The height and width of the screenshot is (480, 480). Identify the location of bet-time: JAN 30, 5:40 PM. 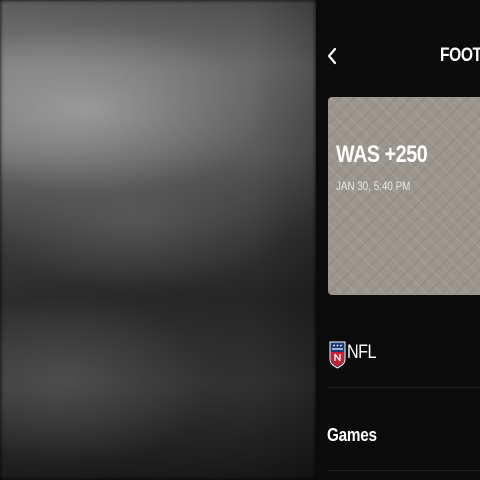
(373, 186).